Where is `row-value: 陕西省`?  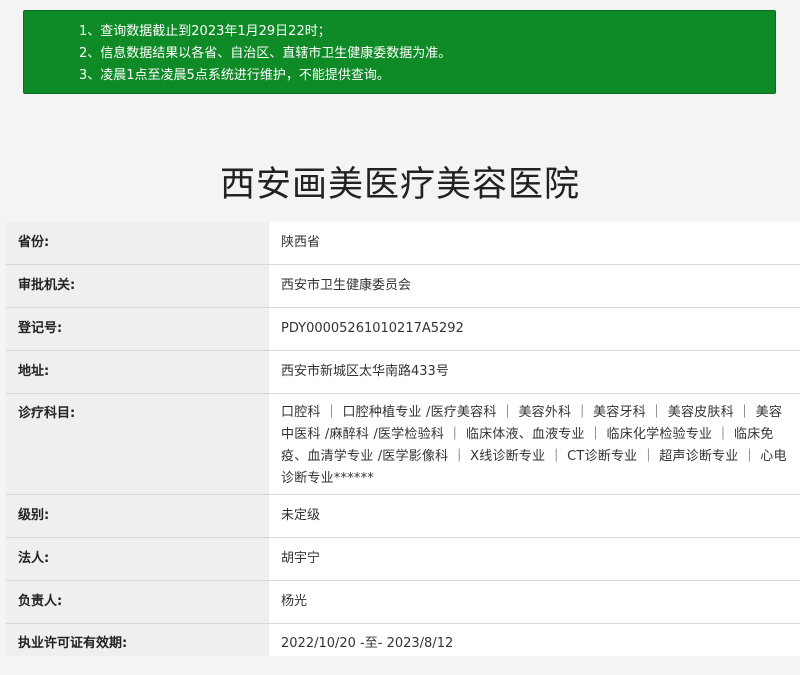 row-value: 陕西省 is located at coordinates (534, 243).